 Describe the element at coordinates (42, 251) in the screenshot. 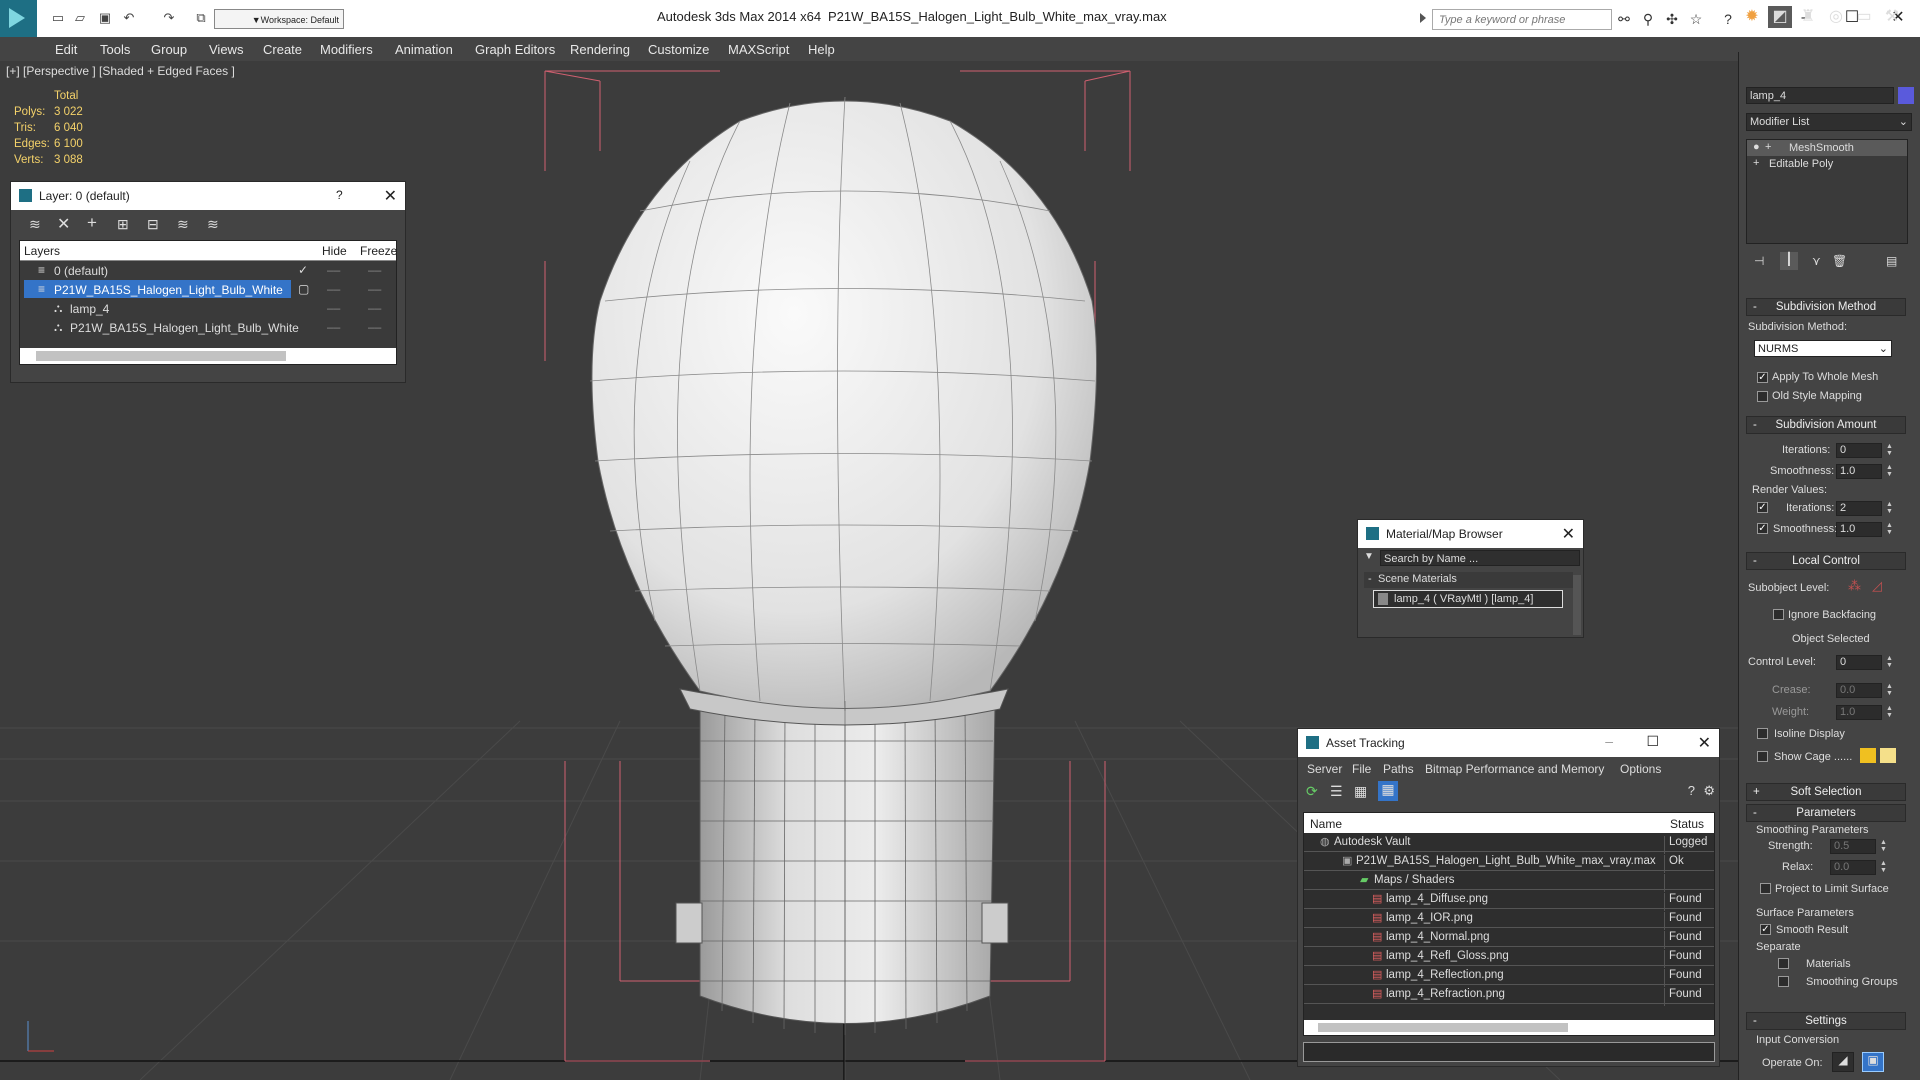

I see `col-layers: Layers` at that location.